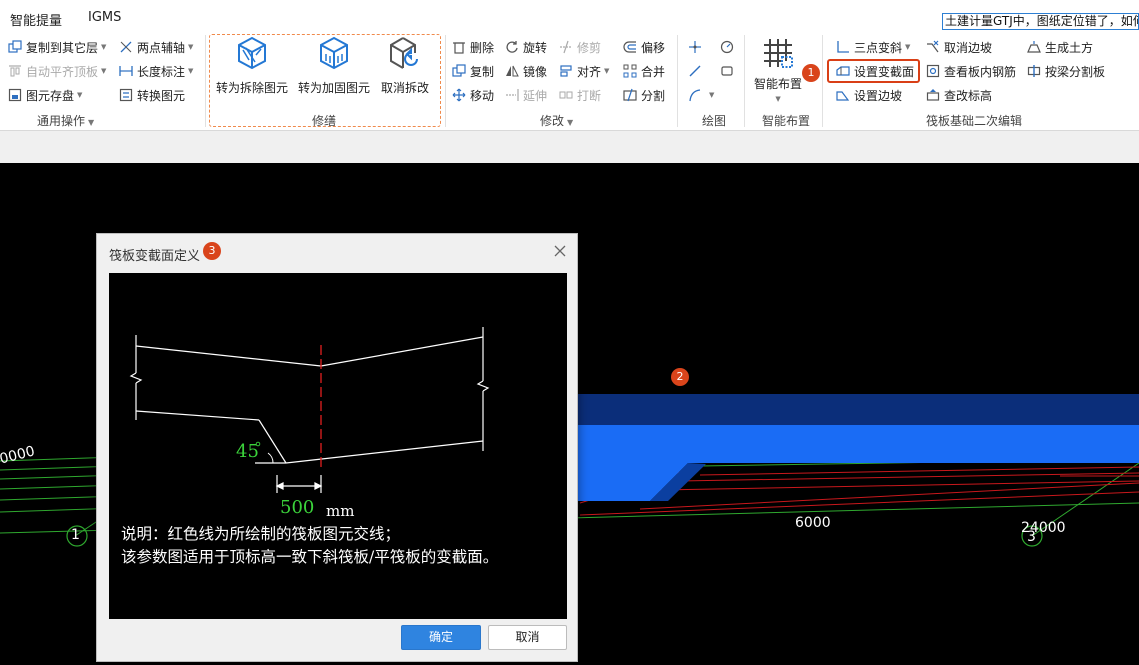 The image size is (1139, 665). What do you see at coordinates (580, 47) in the screenshot?
I see `trim-button: 修剪` at bounding box center [580, 47].